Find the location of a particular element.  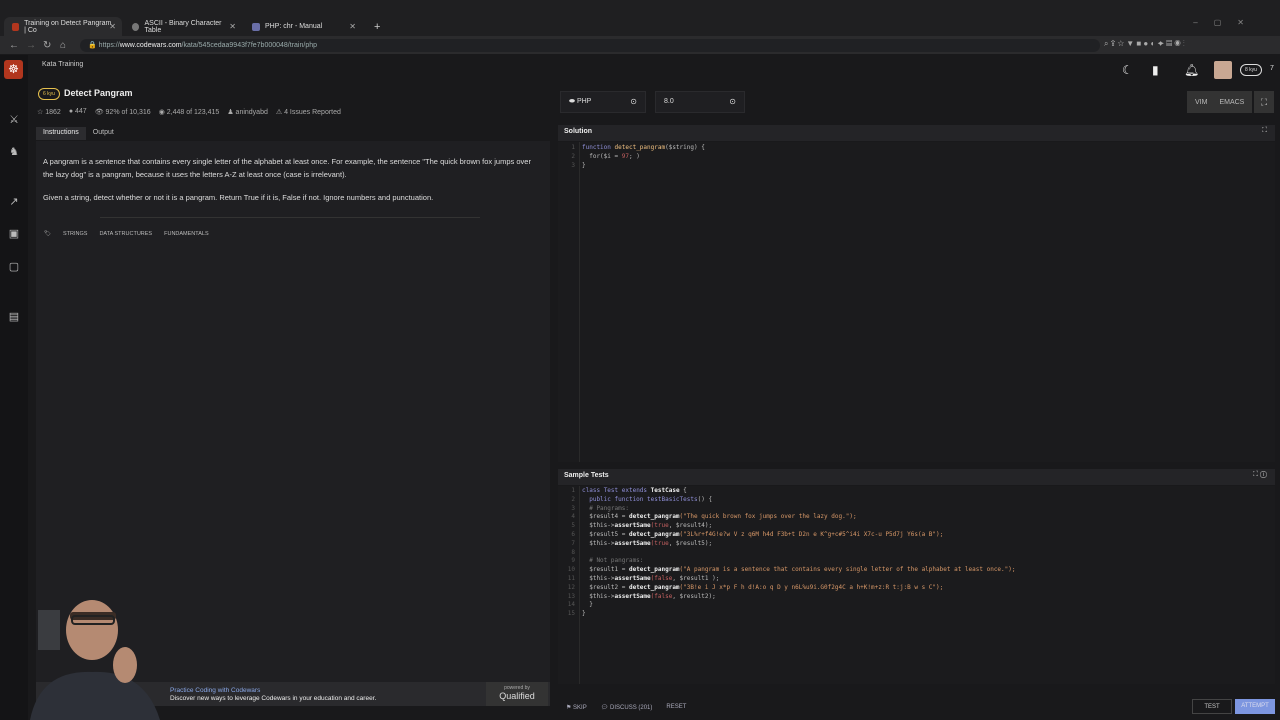

code-token: testBasicTests is located at coordinates (672, 499).